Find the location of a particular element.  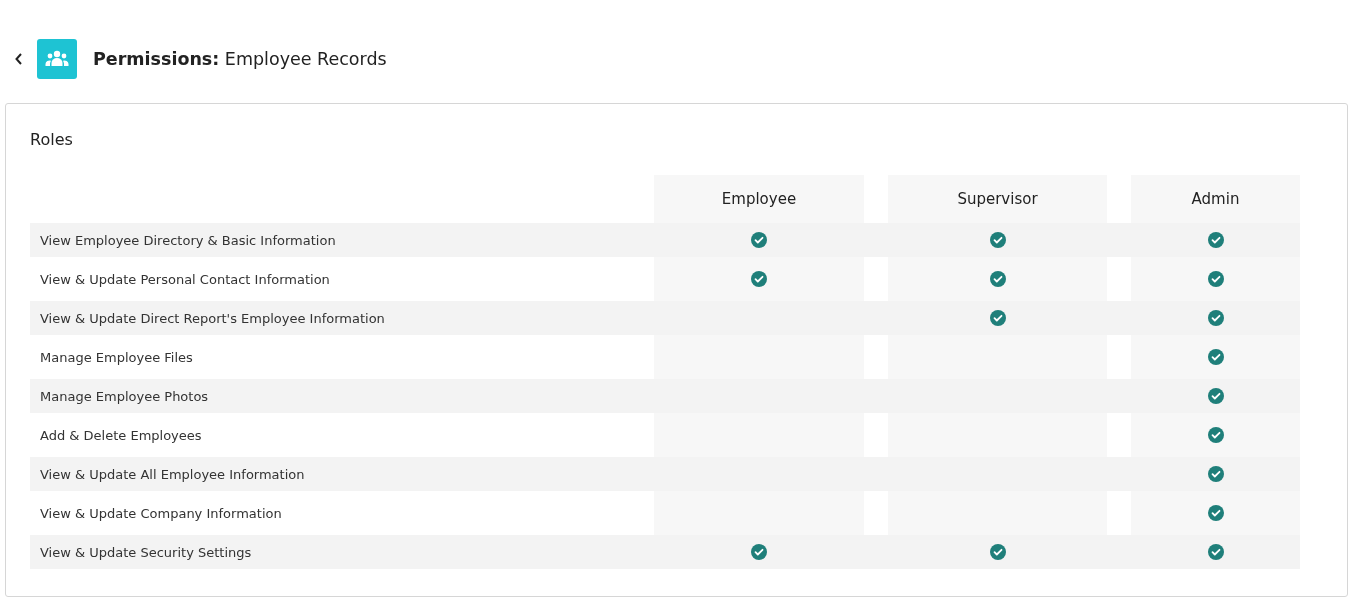

permission-label: View & Update All Employee Information is located at coordinates (172, 474).